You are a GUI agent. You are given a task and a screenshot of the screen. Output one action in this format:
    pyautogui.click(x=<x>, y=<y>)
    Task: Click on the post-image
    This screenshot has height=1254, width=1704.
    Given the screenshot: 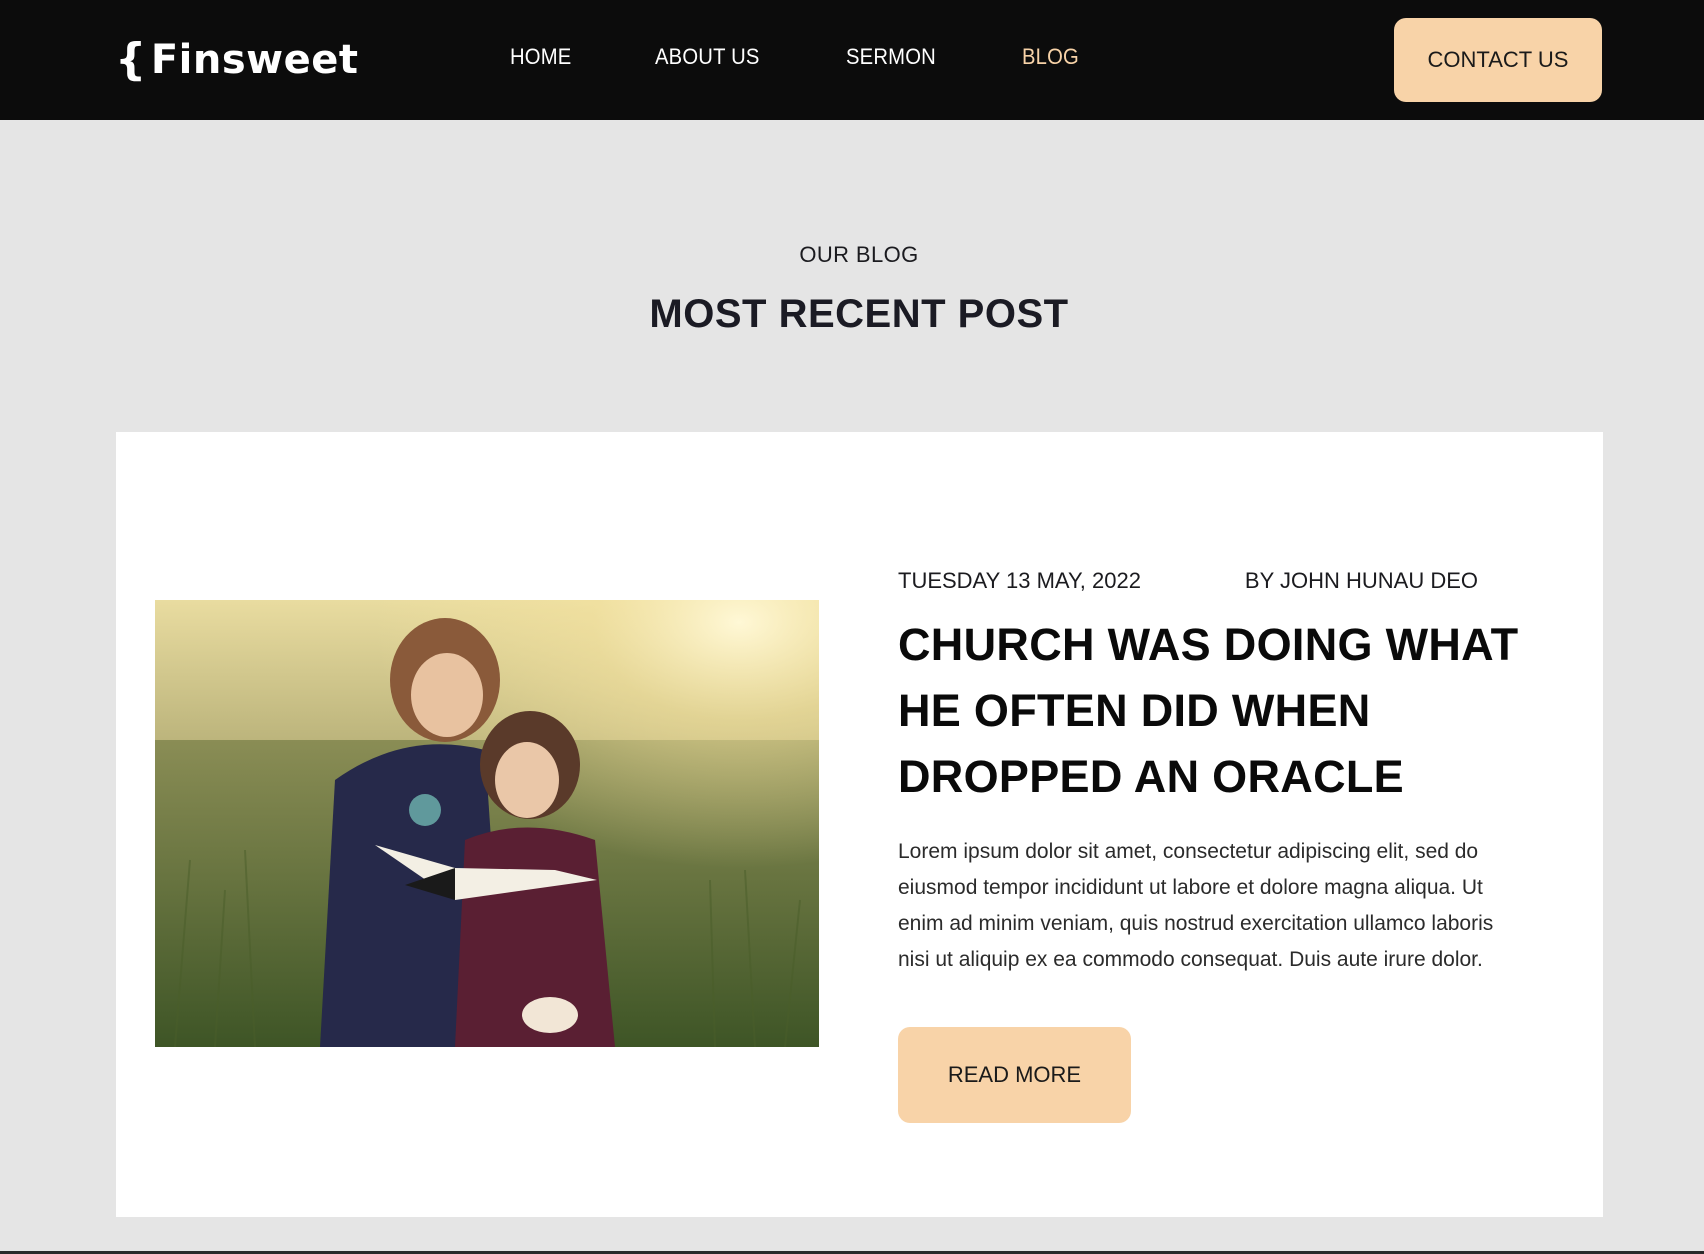 What is the action you would take?
    pyautogui.click(x=487, y=823)
    